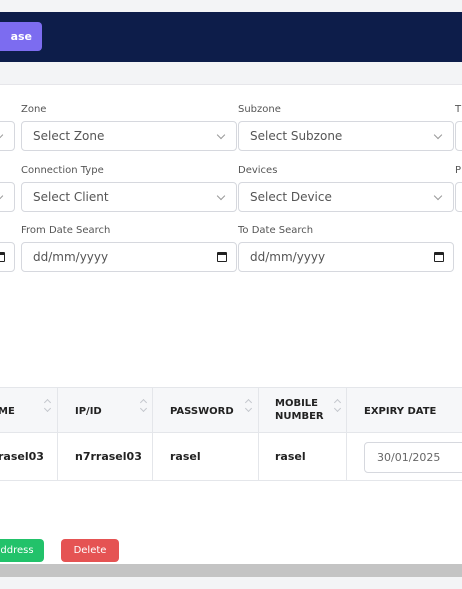 The image size is (462, 589). Describe the element at coordinates (129, 136) in the screenshot. I see `zone-select: Select Zone` at that location.